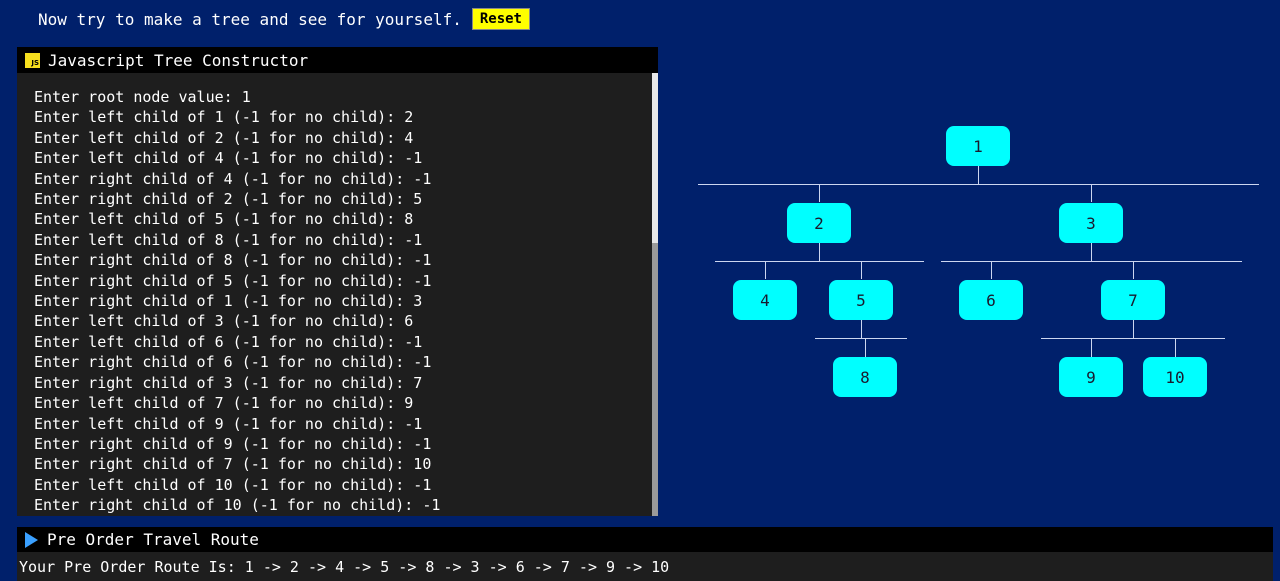  I want to click on console-title: Javascript Tree Constructor, so click(178, 60).